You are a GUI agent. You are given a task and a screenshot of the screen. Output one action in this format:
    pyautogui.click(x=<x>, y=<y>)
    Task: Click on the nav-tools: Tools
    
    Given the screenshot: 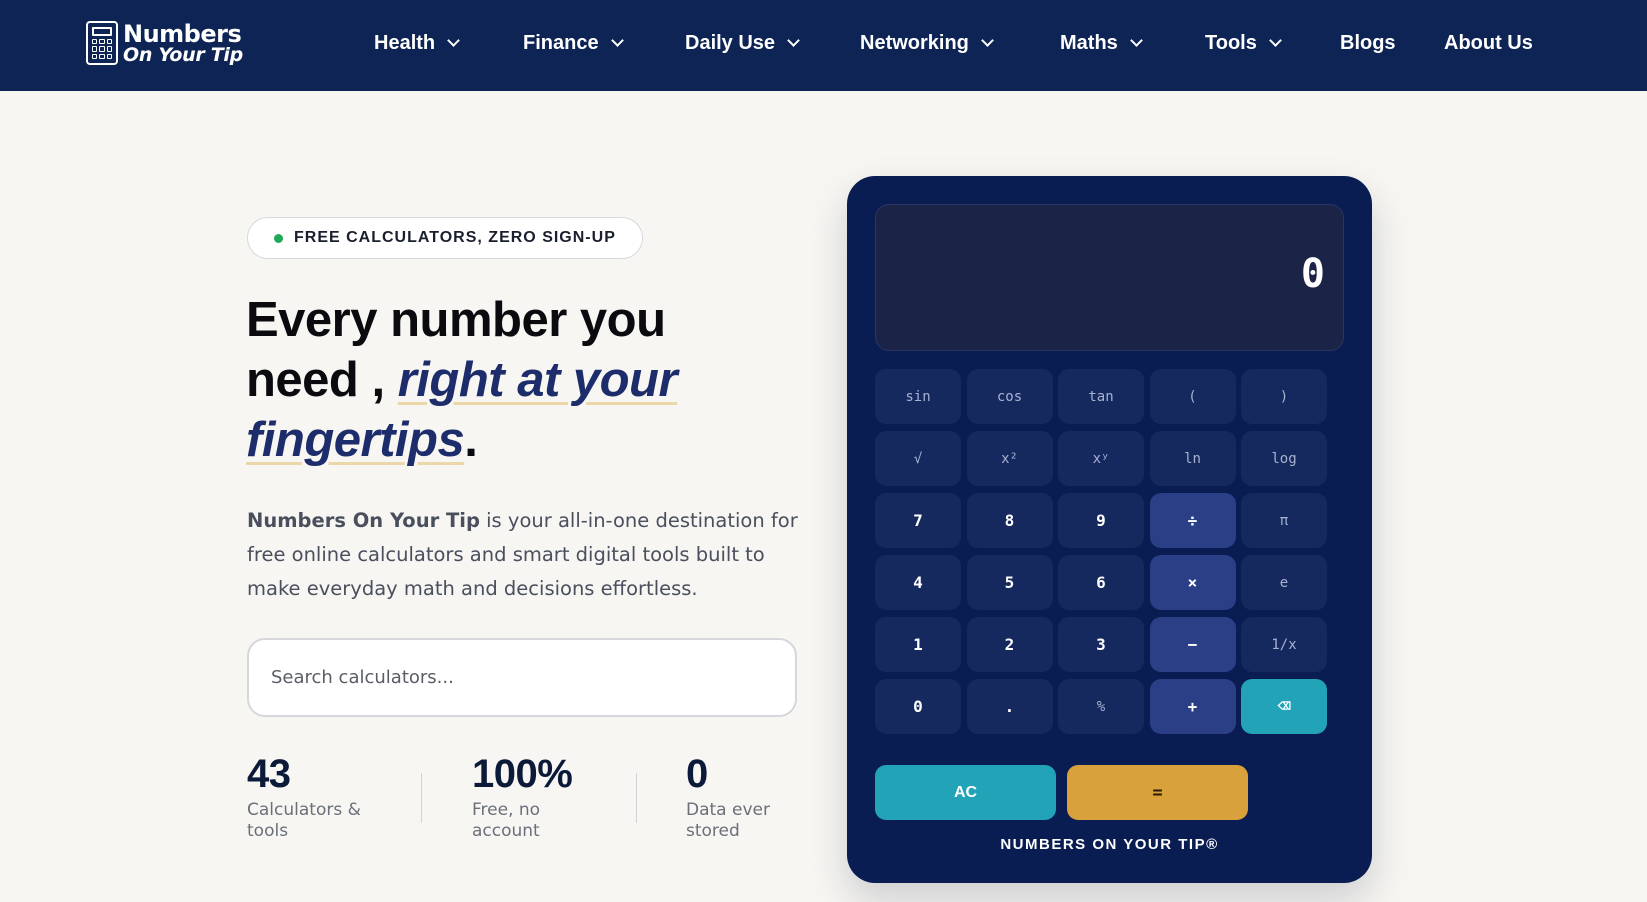 What is the action you would take?
    pyautogui.click(x=1243, y=43)
    